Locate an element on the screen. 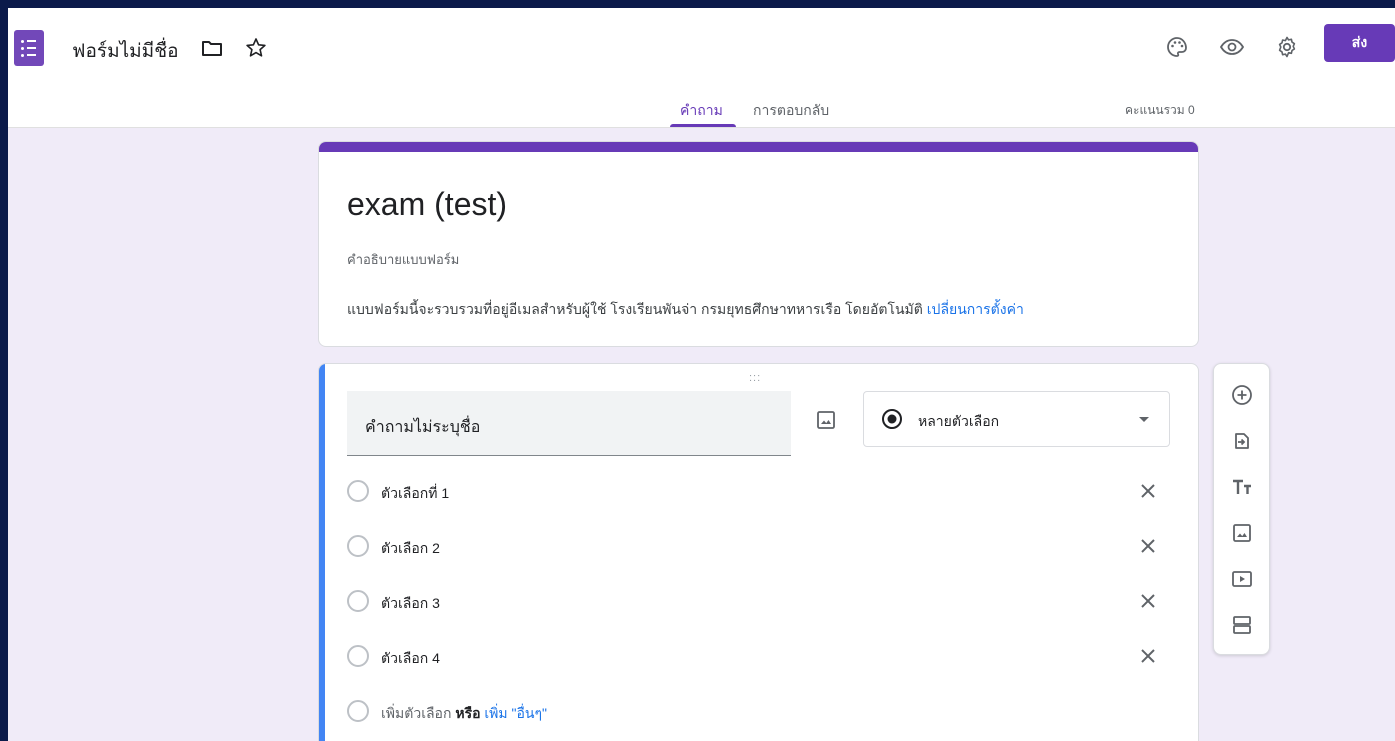 This screenshot has width=1395, height=741. active-tab-indicator is located at coordinates (703, 125).